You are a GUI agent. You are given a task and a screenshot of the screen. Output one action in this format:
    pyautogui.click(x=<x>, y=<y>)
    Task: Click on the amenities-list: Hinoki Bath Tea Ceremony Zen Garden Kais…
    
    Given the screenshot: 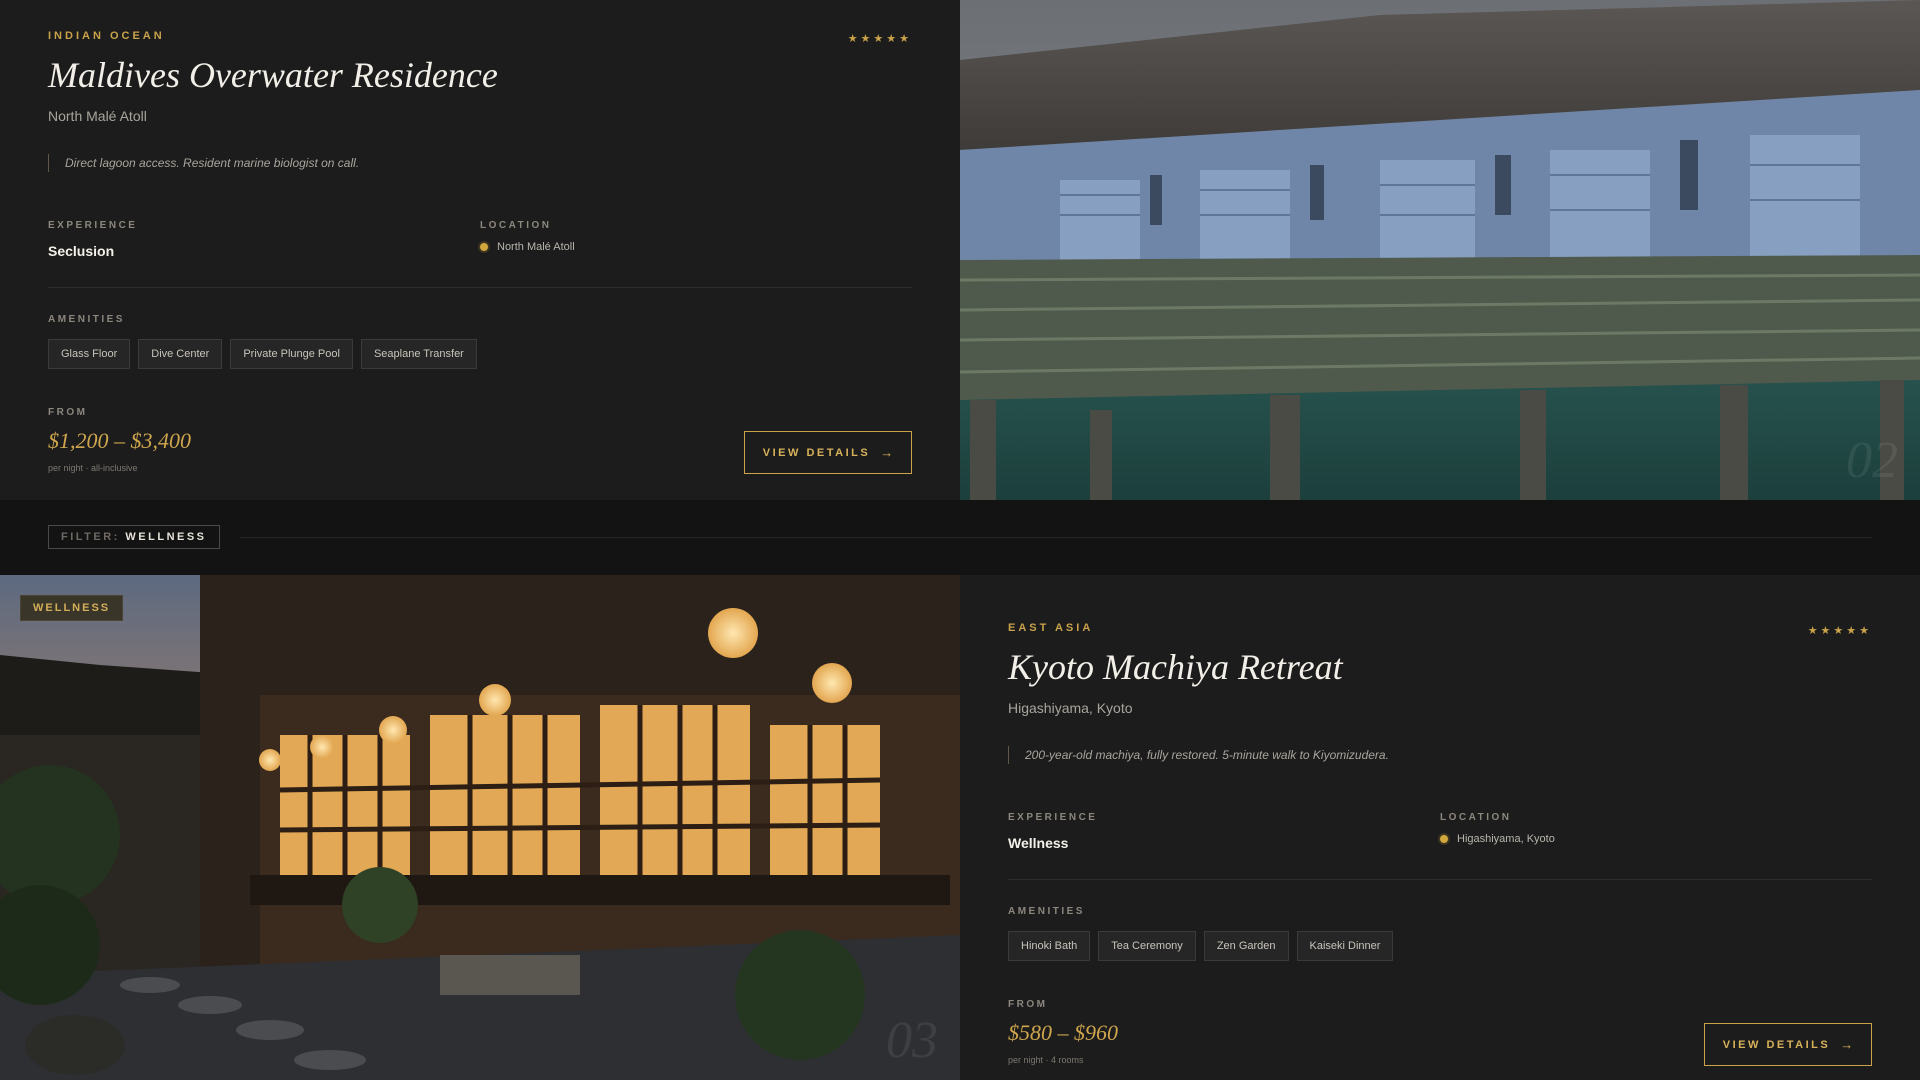 What is the action you would take?
    pyautogui.click(x=1440, y=946)
    